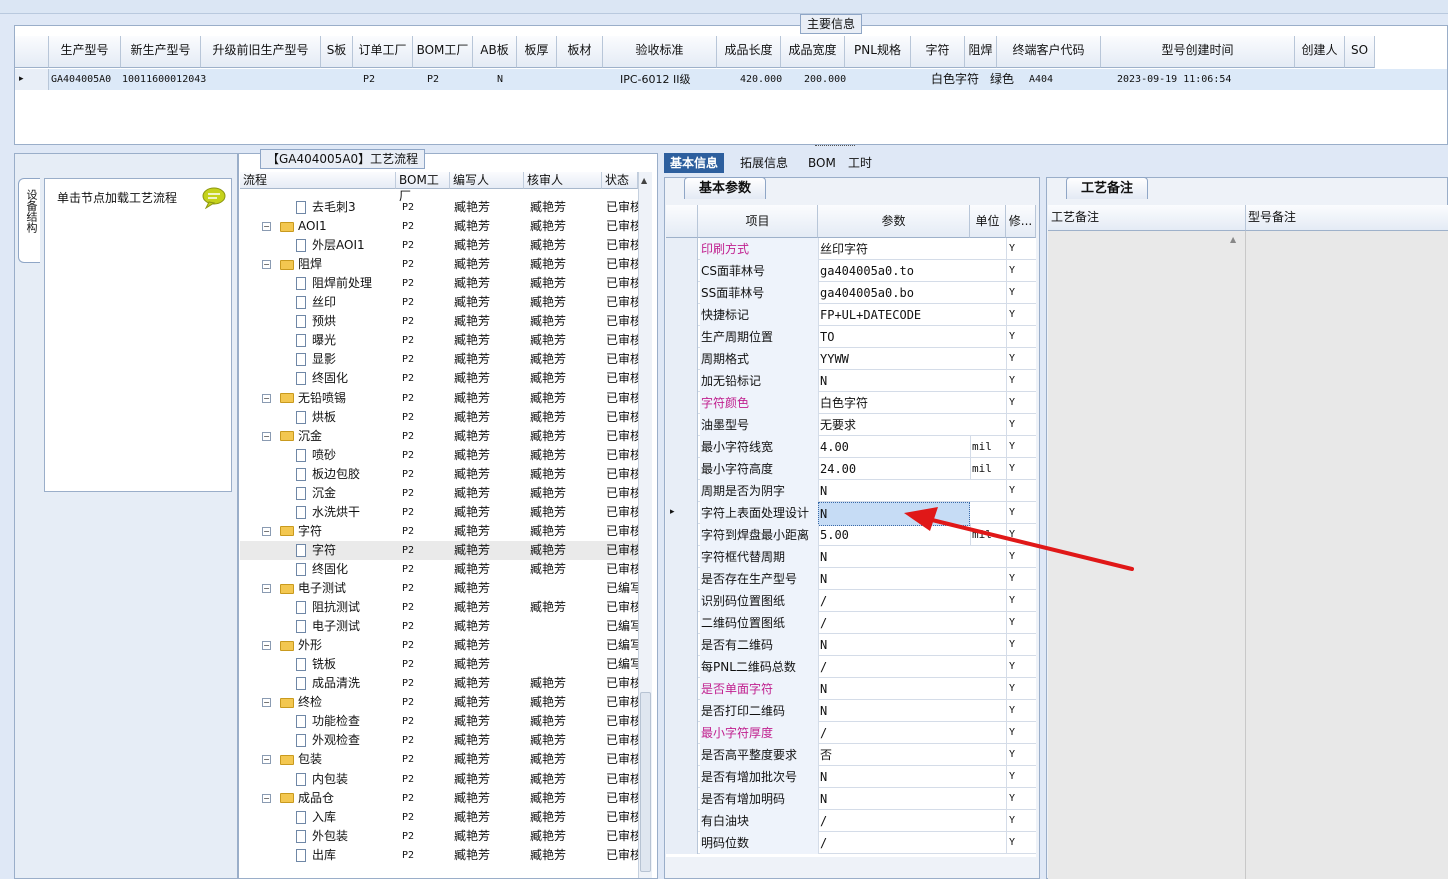  Describe the element at coordinates (441, 607) in the screenshot. I see `tree-row: 阻抗测试 P2 臧艳芳 臧艳芳 已审核` at that location.